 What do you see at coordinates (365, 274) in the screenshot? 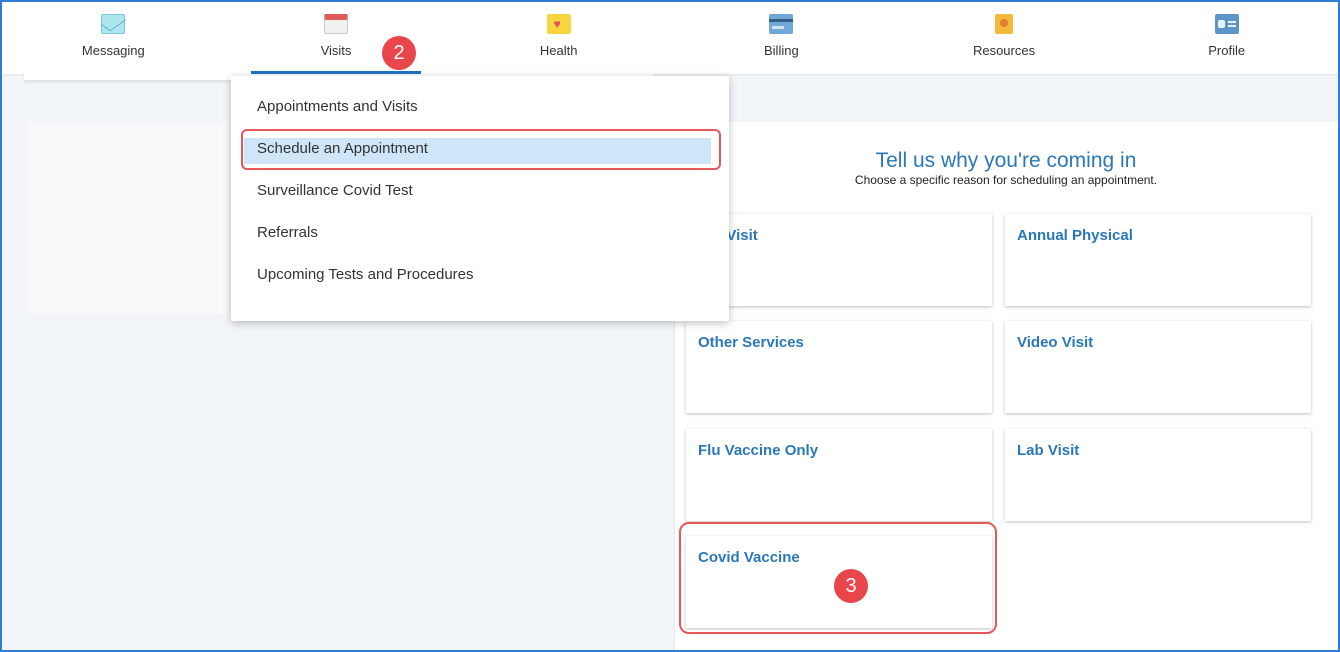
I see `menu-item-label: Upcoming Tests and Procedures` at bounding box center [365, 274].